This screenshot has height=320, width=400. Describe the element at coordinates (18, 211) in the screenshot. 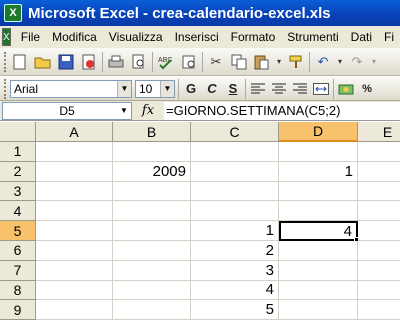

I see `row-header-4: 4` at that location.